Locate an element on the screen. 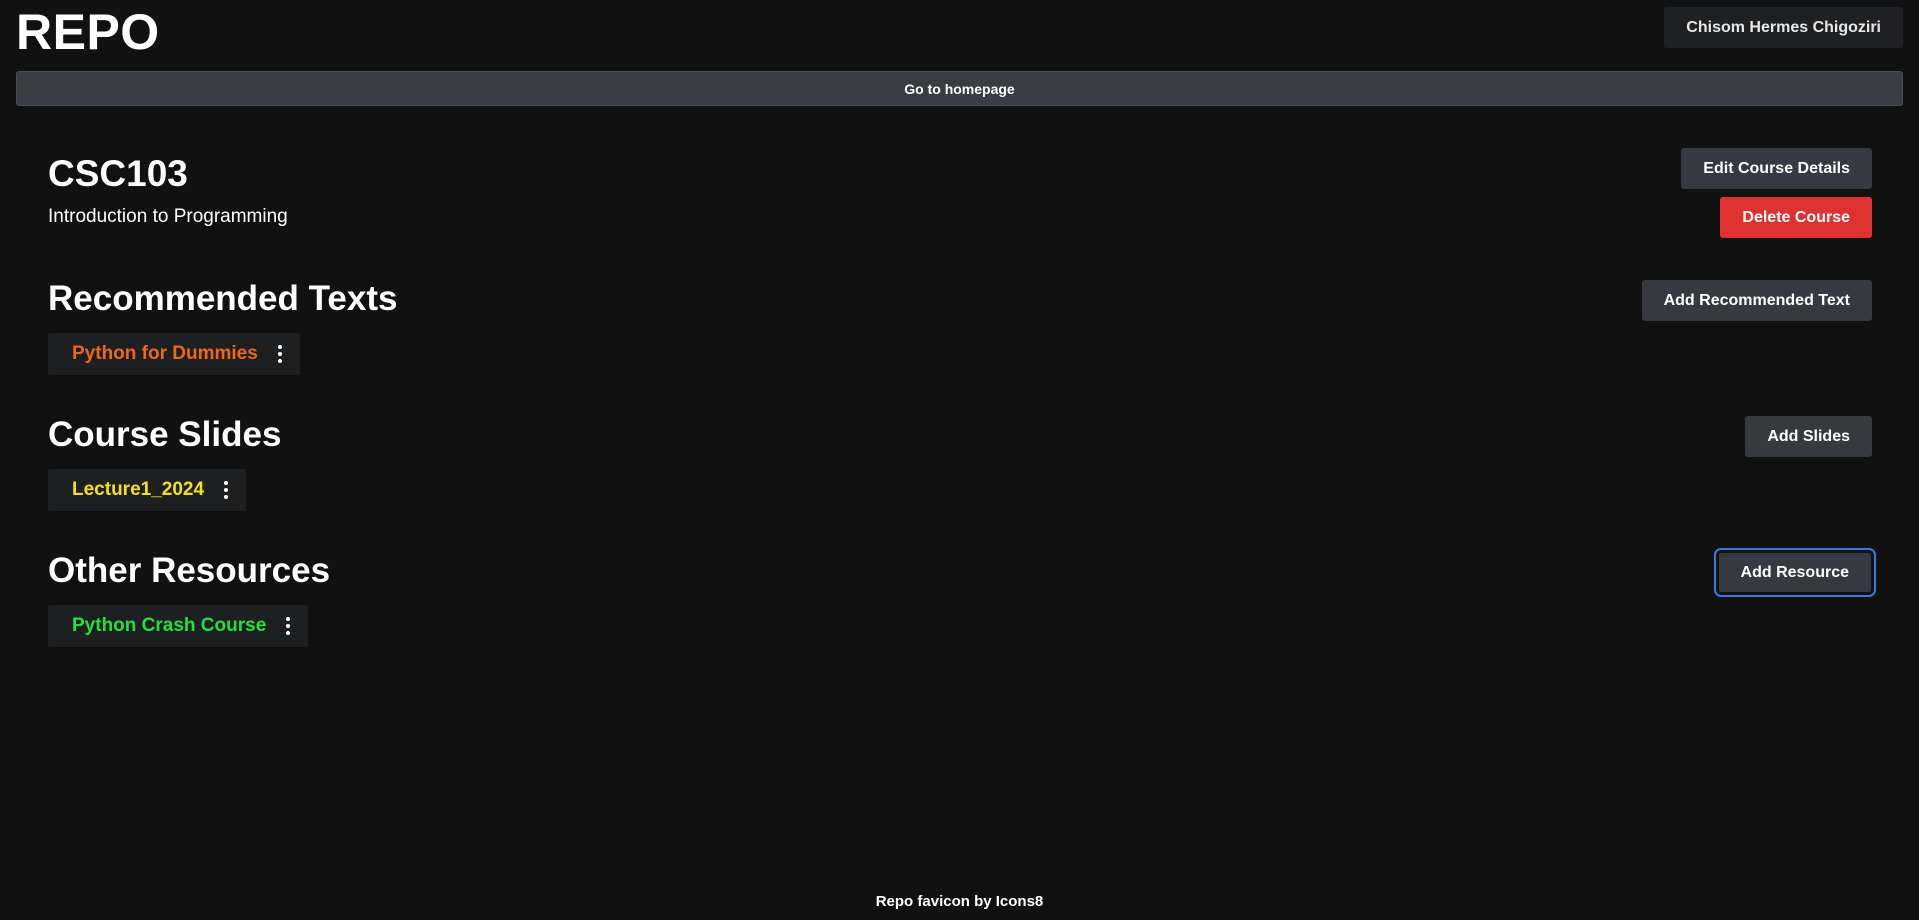 The height and width of the screenshot is (920, 1919). recommended-texts-title: Recommended Texts is located at coordinates (223, 298).